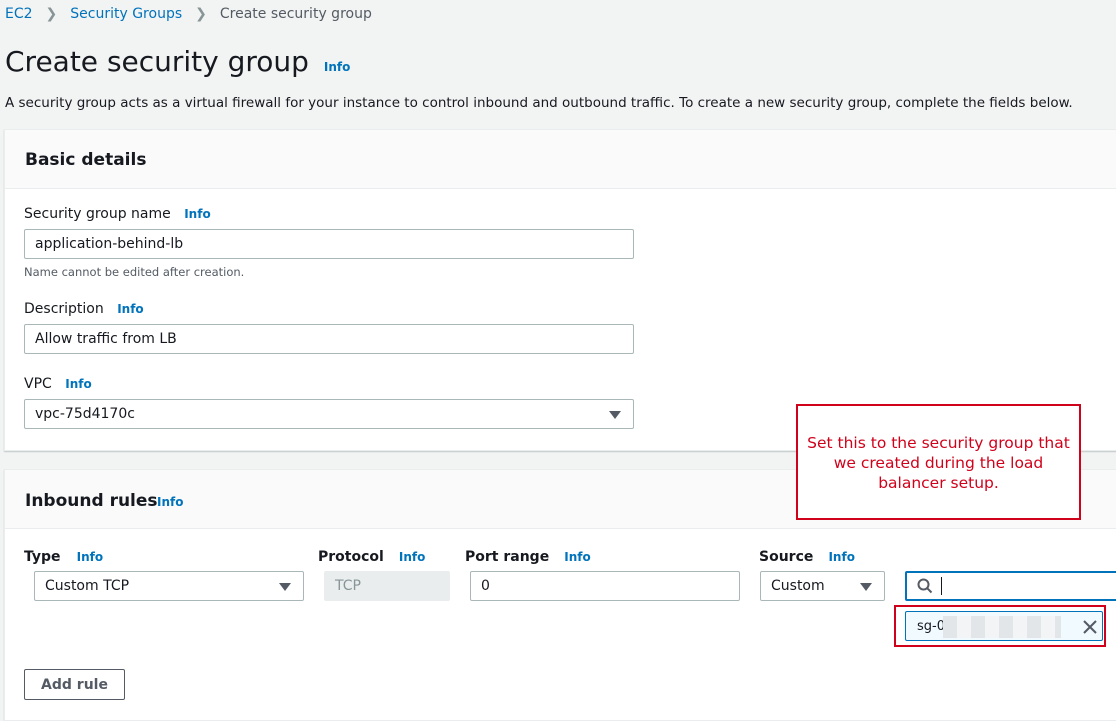 The height and width of the screenshot is (721, 1116). I want to click on page-info-link: Info, so click(337, 67).